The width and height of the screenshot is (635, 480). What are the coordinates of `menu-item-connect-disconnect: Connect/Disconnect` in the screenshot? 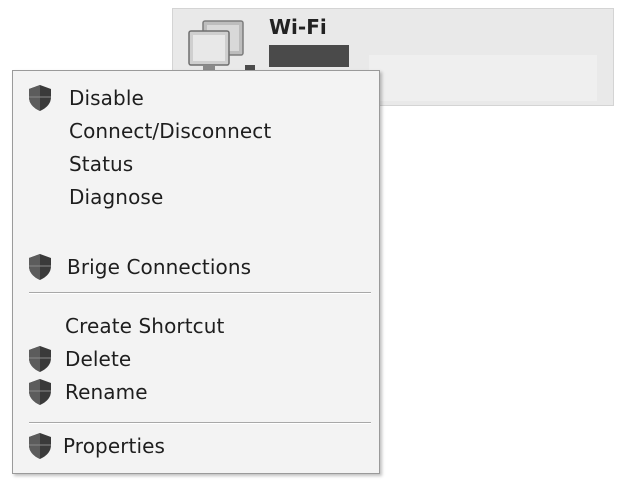 It's located at (196, 131).